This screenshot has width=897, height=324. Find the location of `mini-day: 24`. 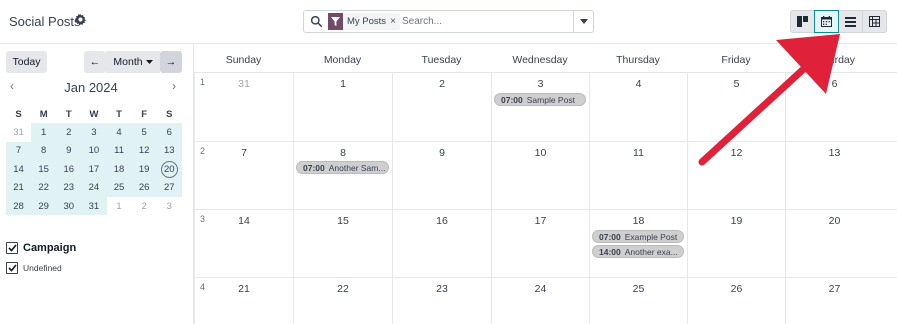

mini-day: 24 is located at coordinates (94, 187).